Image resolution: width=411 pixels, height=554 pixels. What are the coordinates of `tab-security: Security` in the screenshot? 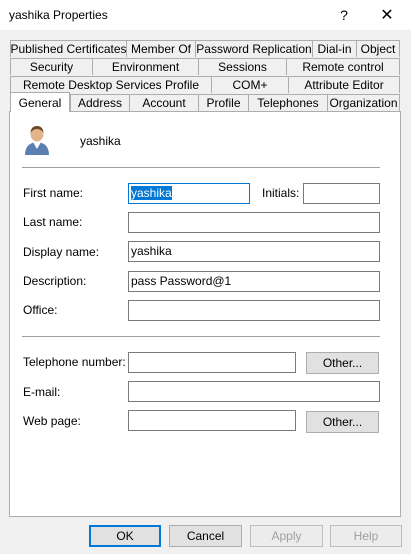 It's located at (51, 66).